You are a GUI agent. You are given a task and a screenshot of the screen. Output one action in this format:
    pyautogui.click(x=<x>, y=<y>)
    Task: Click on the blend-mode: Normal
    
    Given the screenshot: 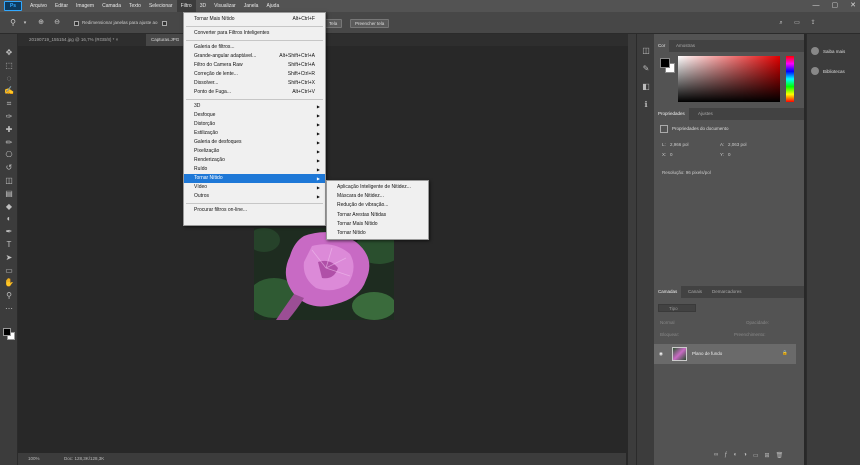 What is the action you would take?
    pyautogui.click(x=667, y=322)
    